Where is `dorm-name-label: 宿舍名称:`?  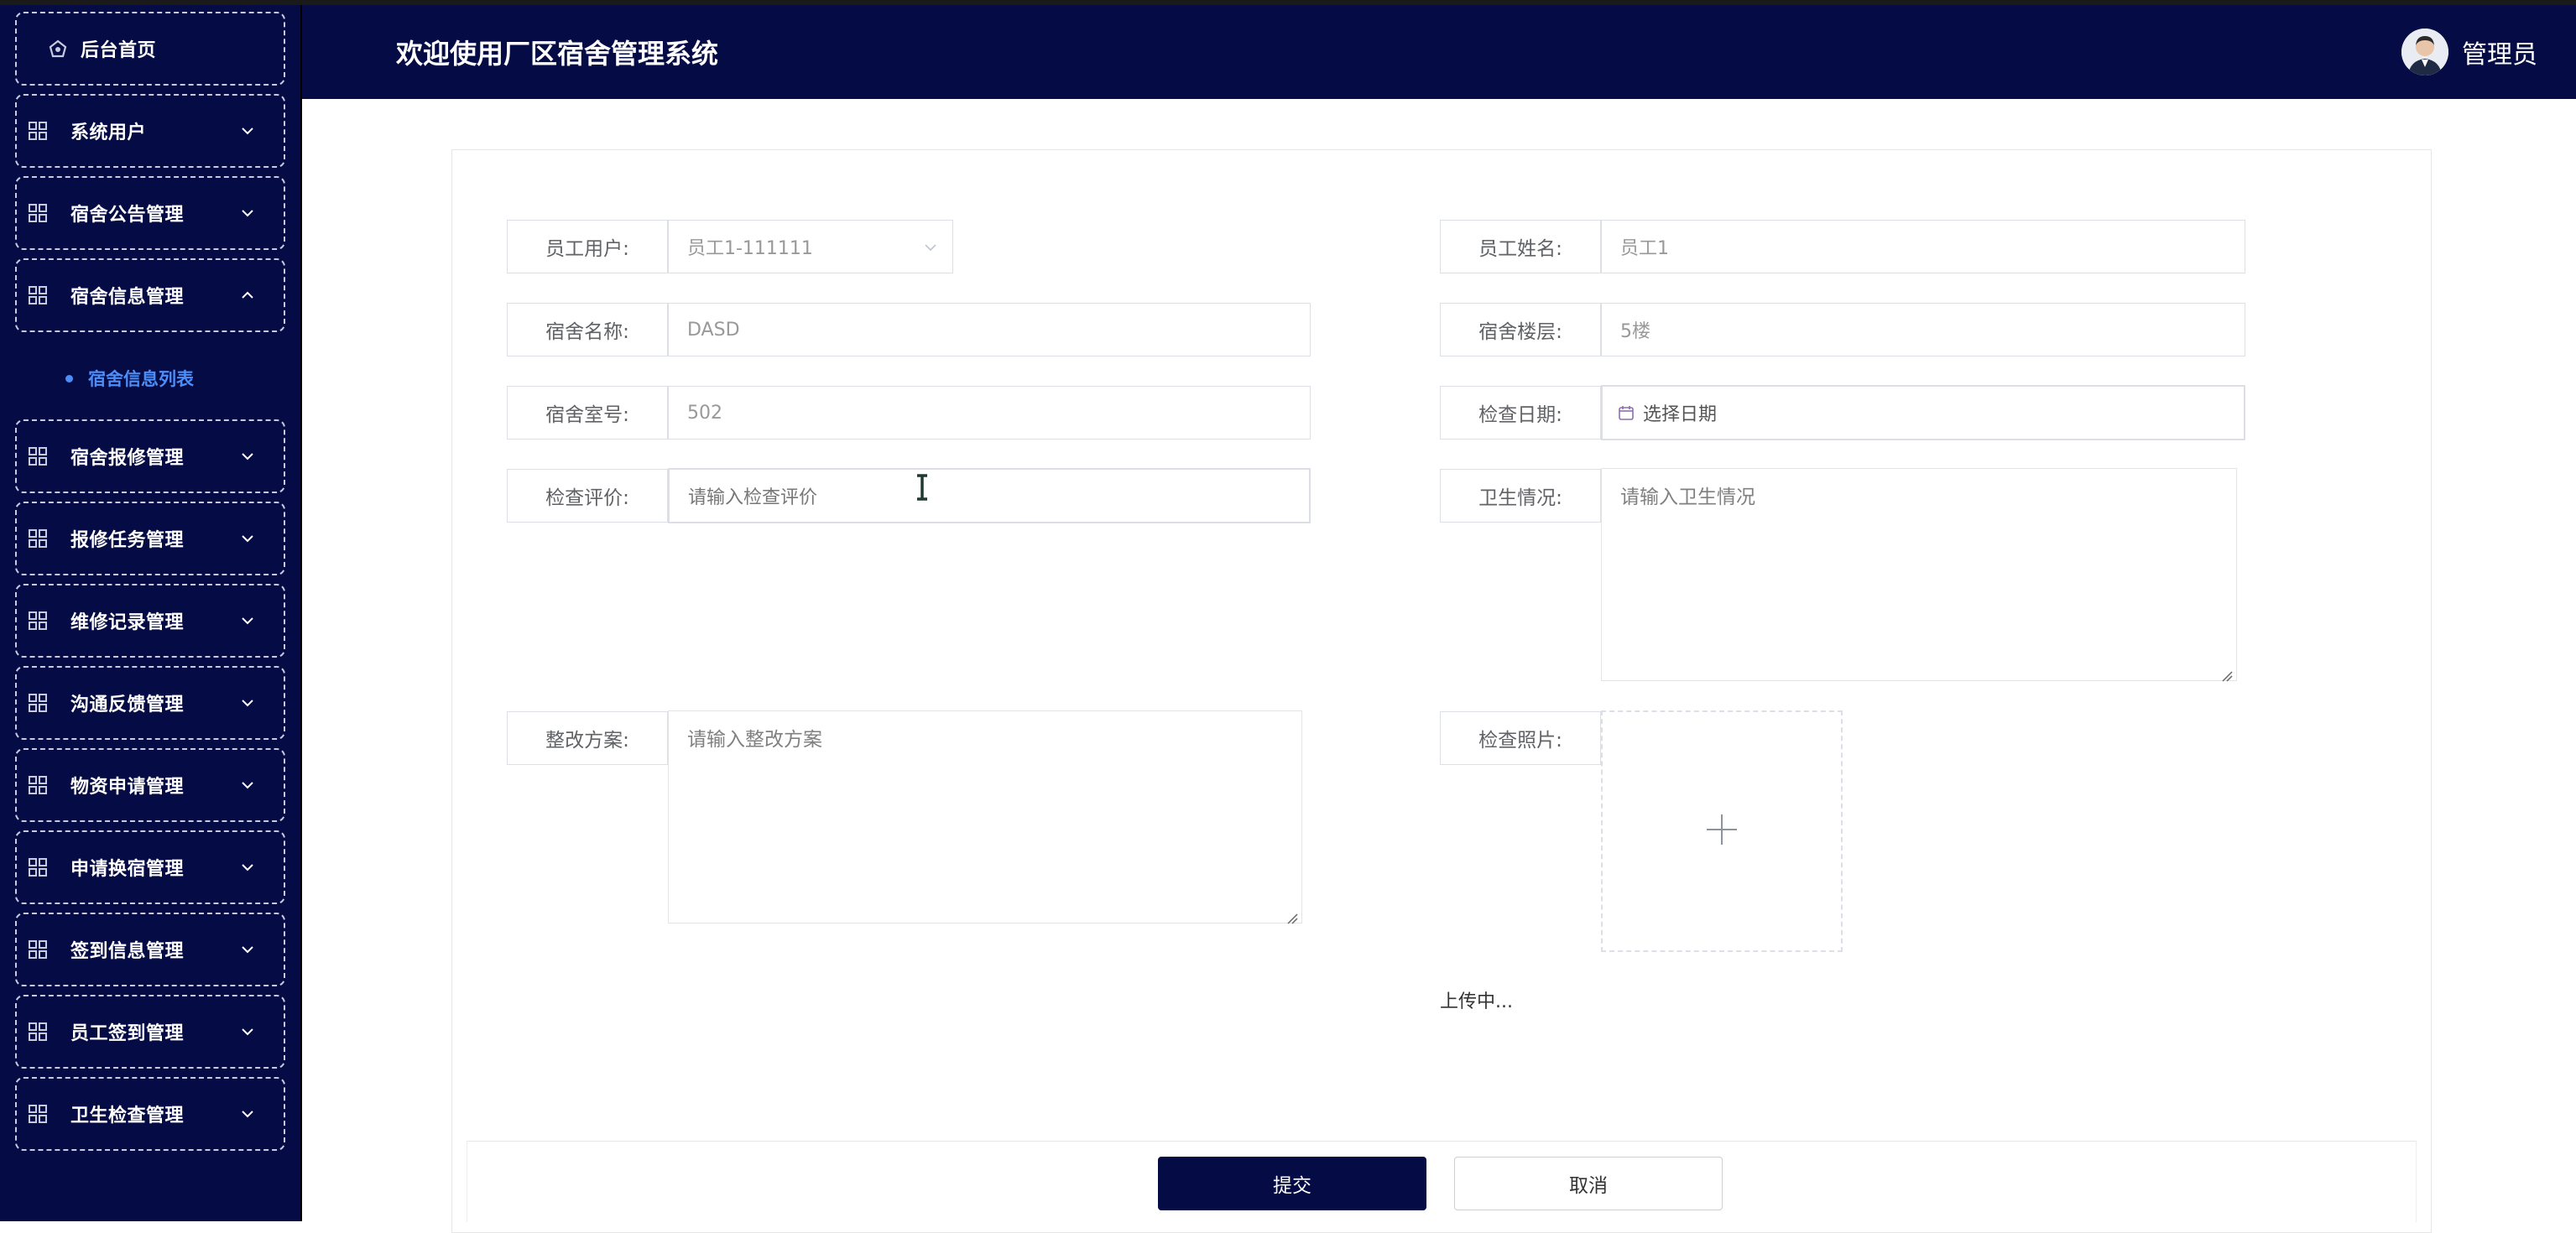 dorm-name-label: 宿舍名称: is located at coordinates (587, 329).